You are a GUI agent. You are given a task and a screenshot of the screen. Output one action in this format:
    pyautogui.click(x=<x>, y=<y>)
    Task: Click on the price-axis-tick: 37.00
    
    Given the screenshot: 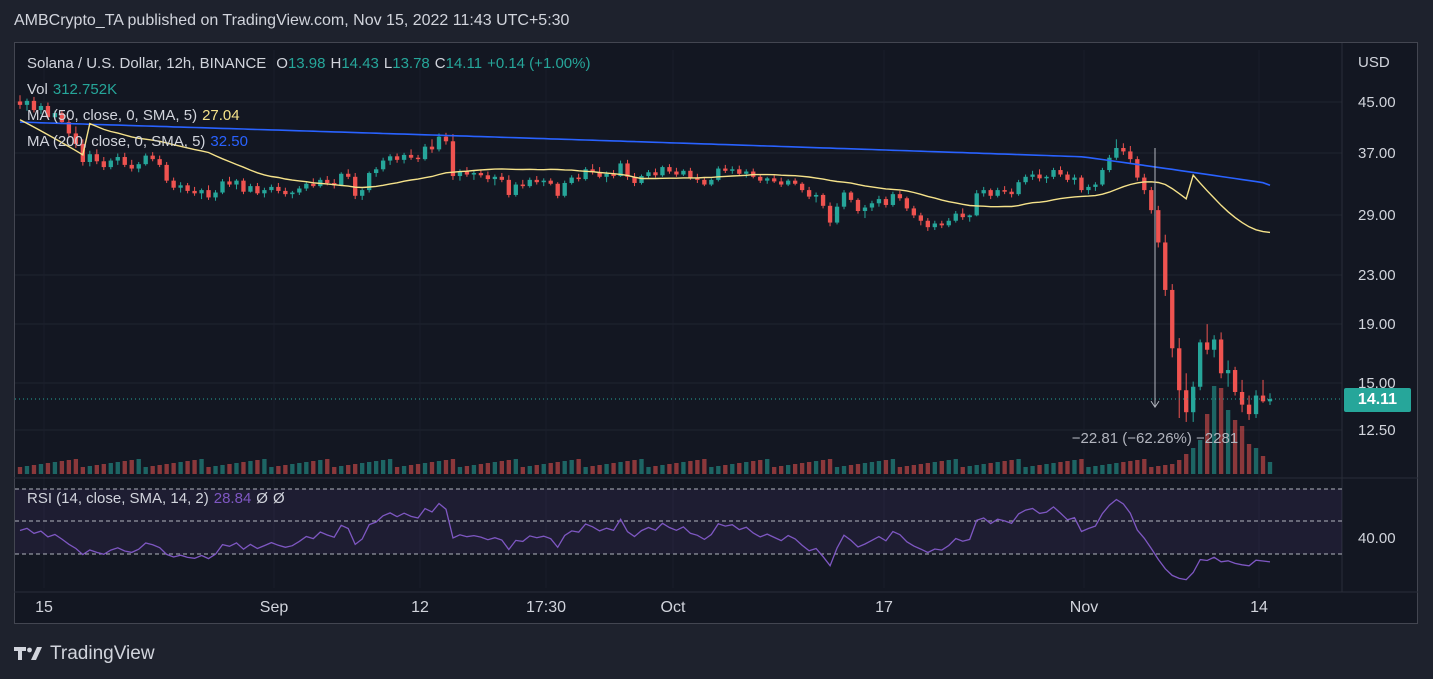 What is the action you would take?
    pyautogui.click(x=1377, y=153)
    